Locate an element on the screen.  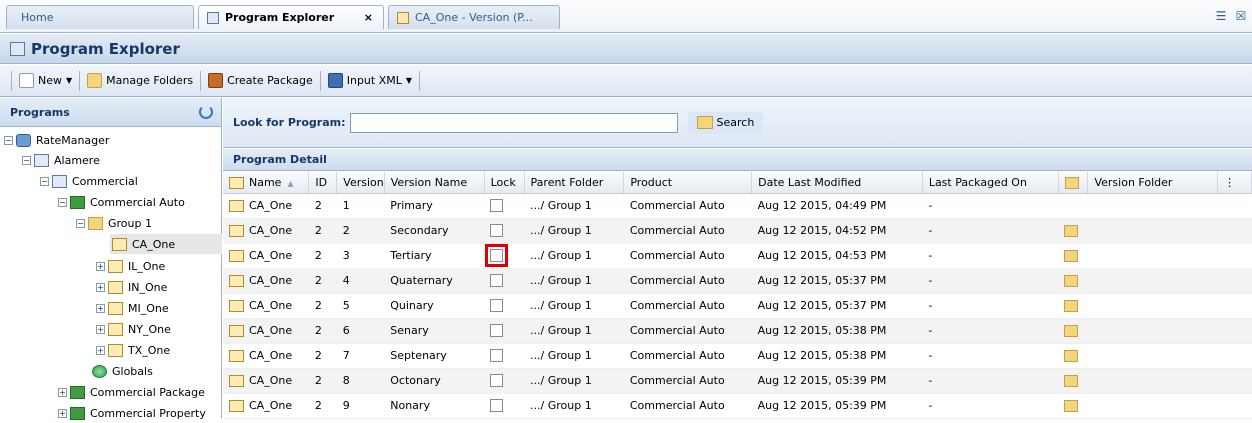
tree-node-commercial-property: + Commercial Property is located at coordinates (132, 413).